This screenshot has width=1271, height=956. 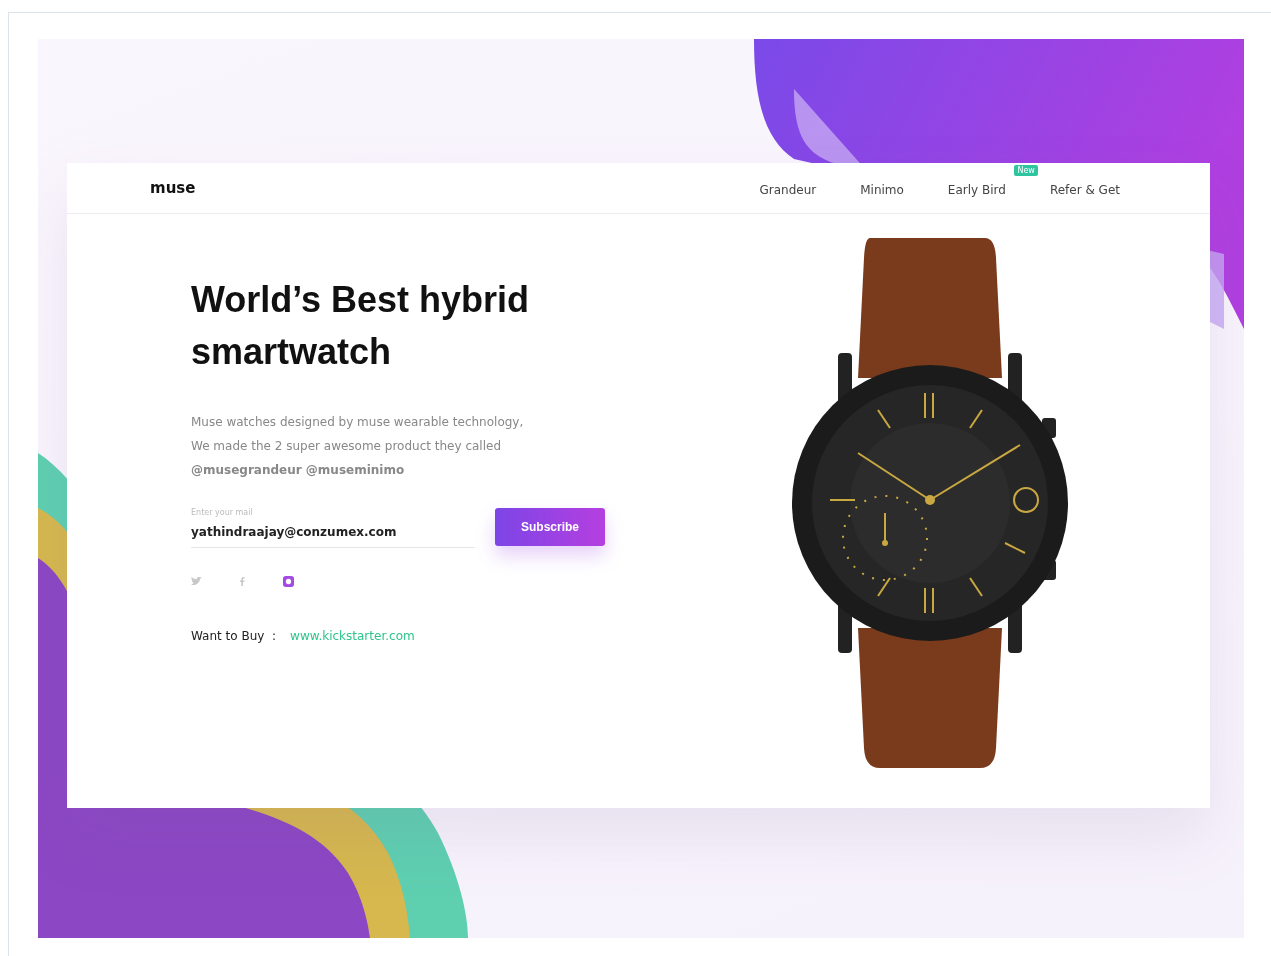 I want to click on nav-link: Minimo, so click(x=882, y=189).